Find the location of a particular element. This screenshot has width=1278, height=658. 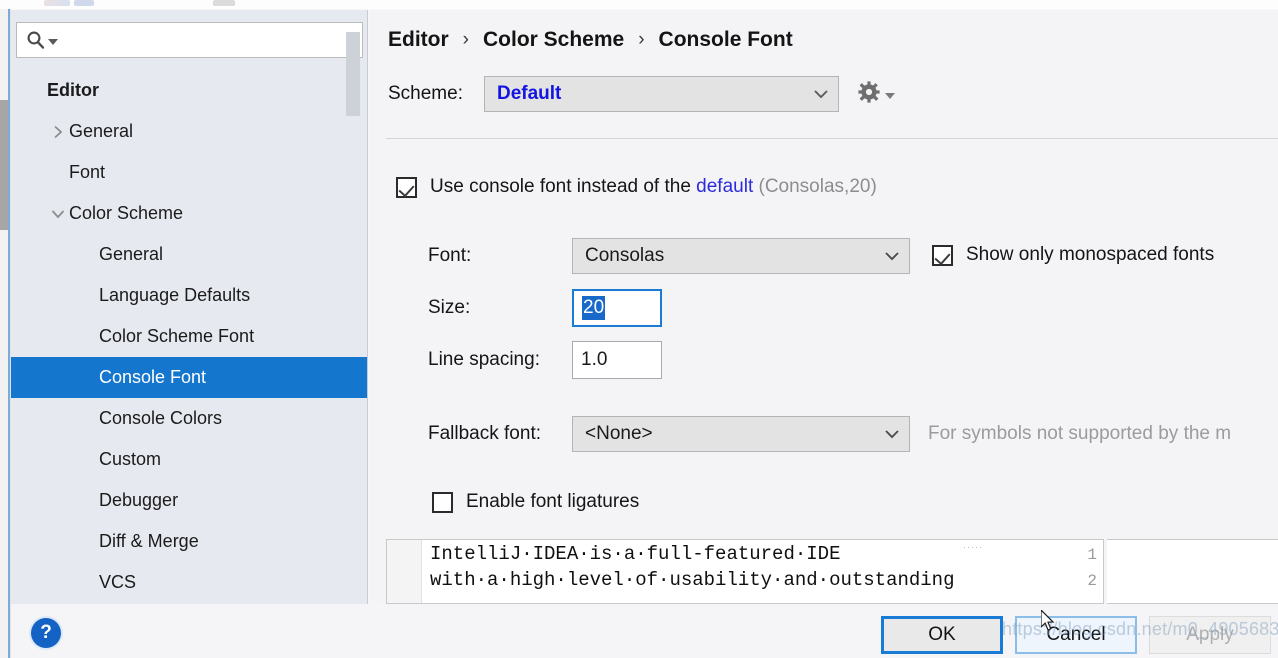

section-divider is located at coordinates (832, 138).